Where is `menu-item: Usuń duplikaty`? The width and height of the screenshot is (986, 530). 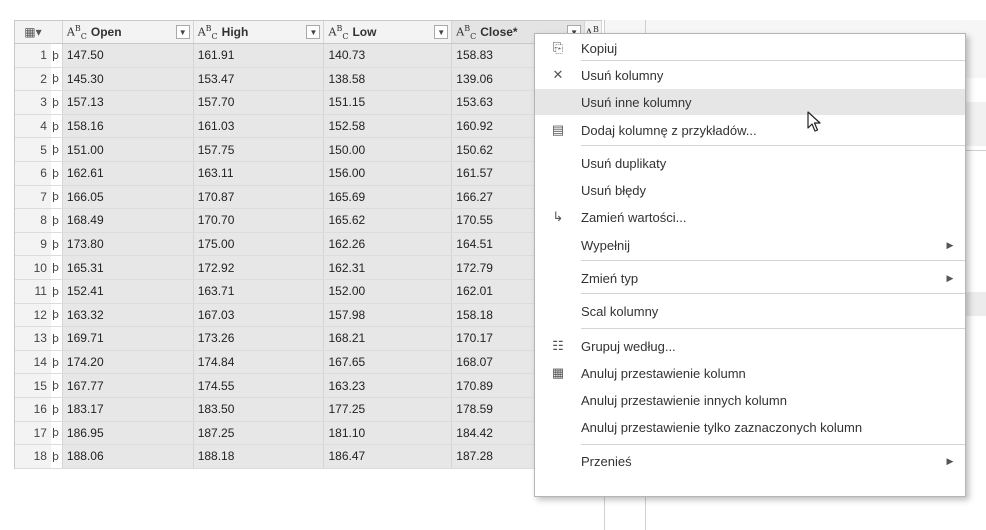 menu-item: Usuń duplikaty is located at coordinates (750, 163).